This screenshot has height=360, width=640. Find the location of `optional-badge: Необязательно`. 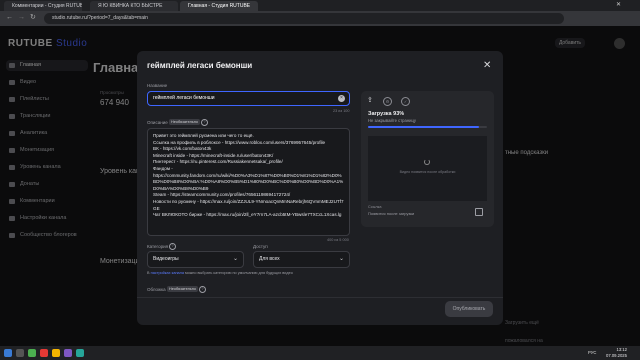

optional-badge: Необязательно is located at coordinates (184, 122).